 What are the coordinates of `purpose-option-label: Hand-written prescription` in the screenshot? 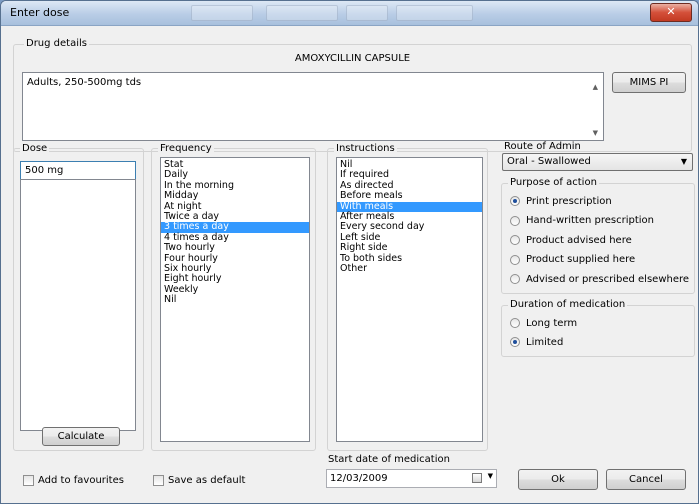 It's located at (590, 220).